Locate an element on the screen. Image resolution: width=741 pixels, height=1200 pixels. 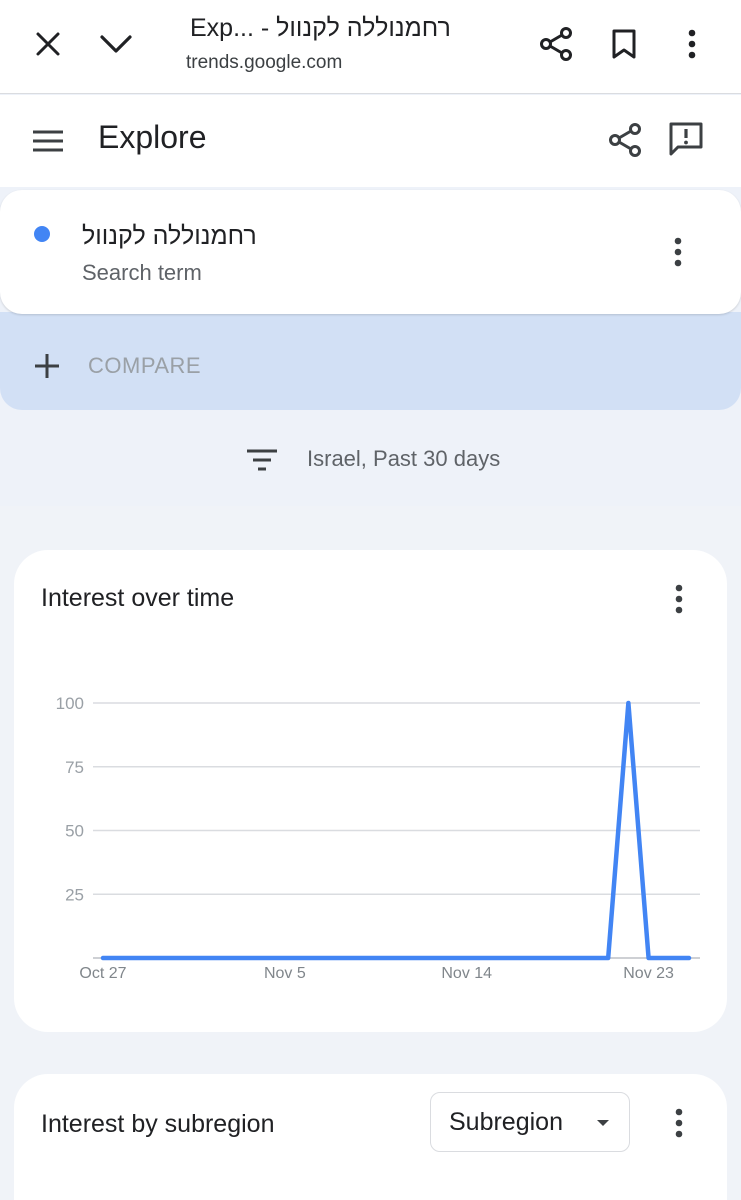
compare-label: COMPARE is located at coordinates (144, 366).